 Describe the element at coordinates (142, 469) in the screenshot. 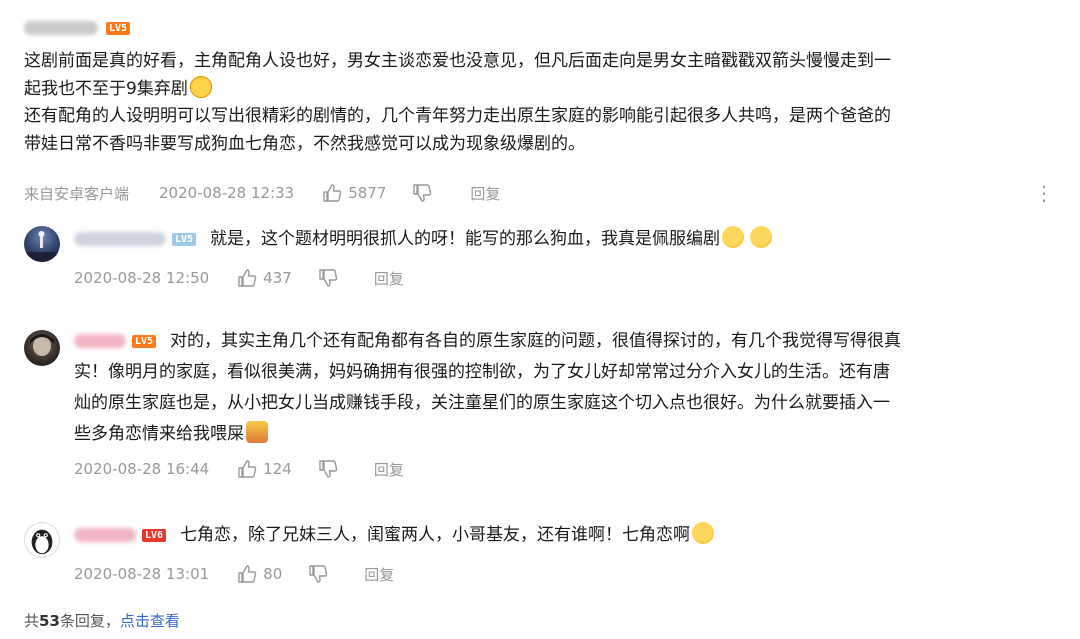

I see `comment-time: 2020-08-28 16:44` at that location.